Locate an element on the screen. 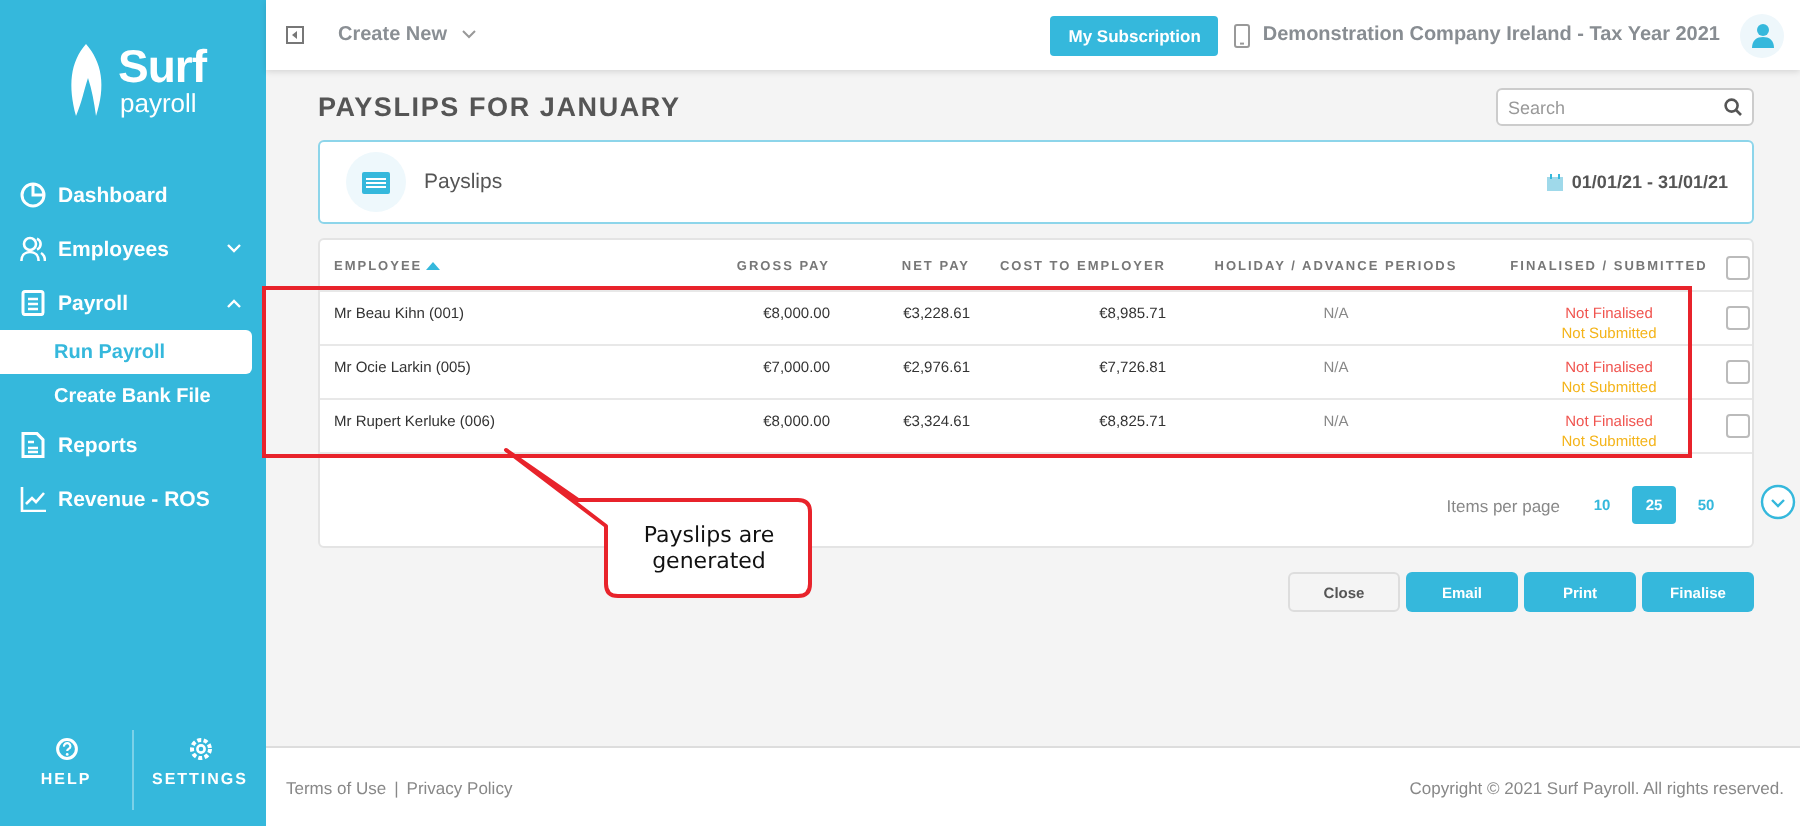  create-new-dropdown: Create New is located at coordinates (407, 35).